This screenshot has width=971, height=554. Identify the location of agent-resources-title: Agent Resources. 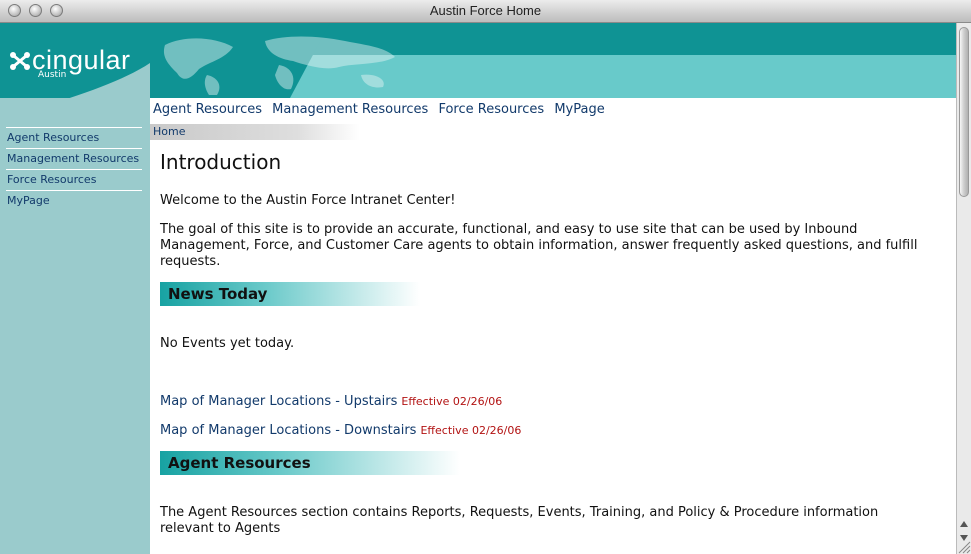
(239, 463).